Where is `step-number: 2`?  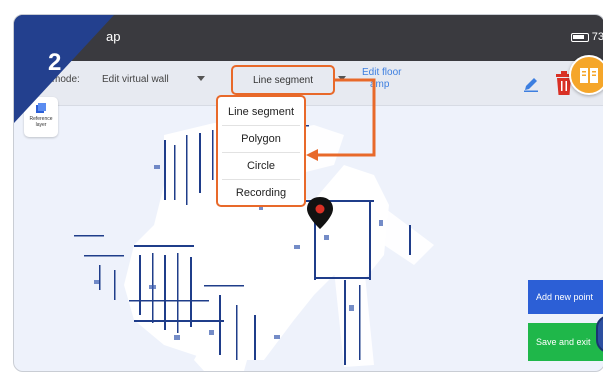 step-number: 2 is located at coordinates (55, 62).